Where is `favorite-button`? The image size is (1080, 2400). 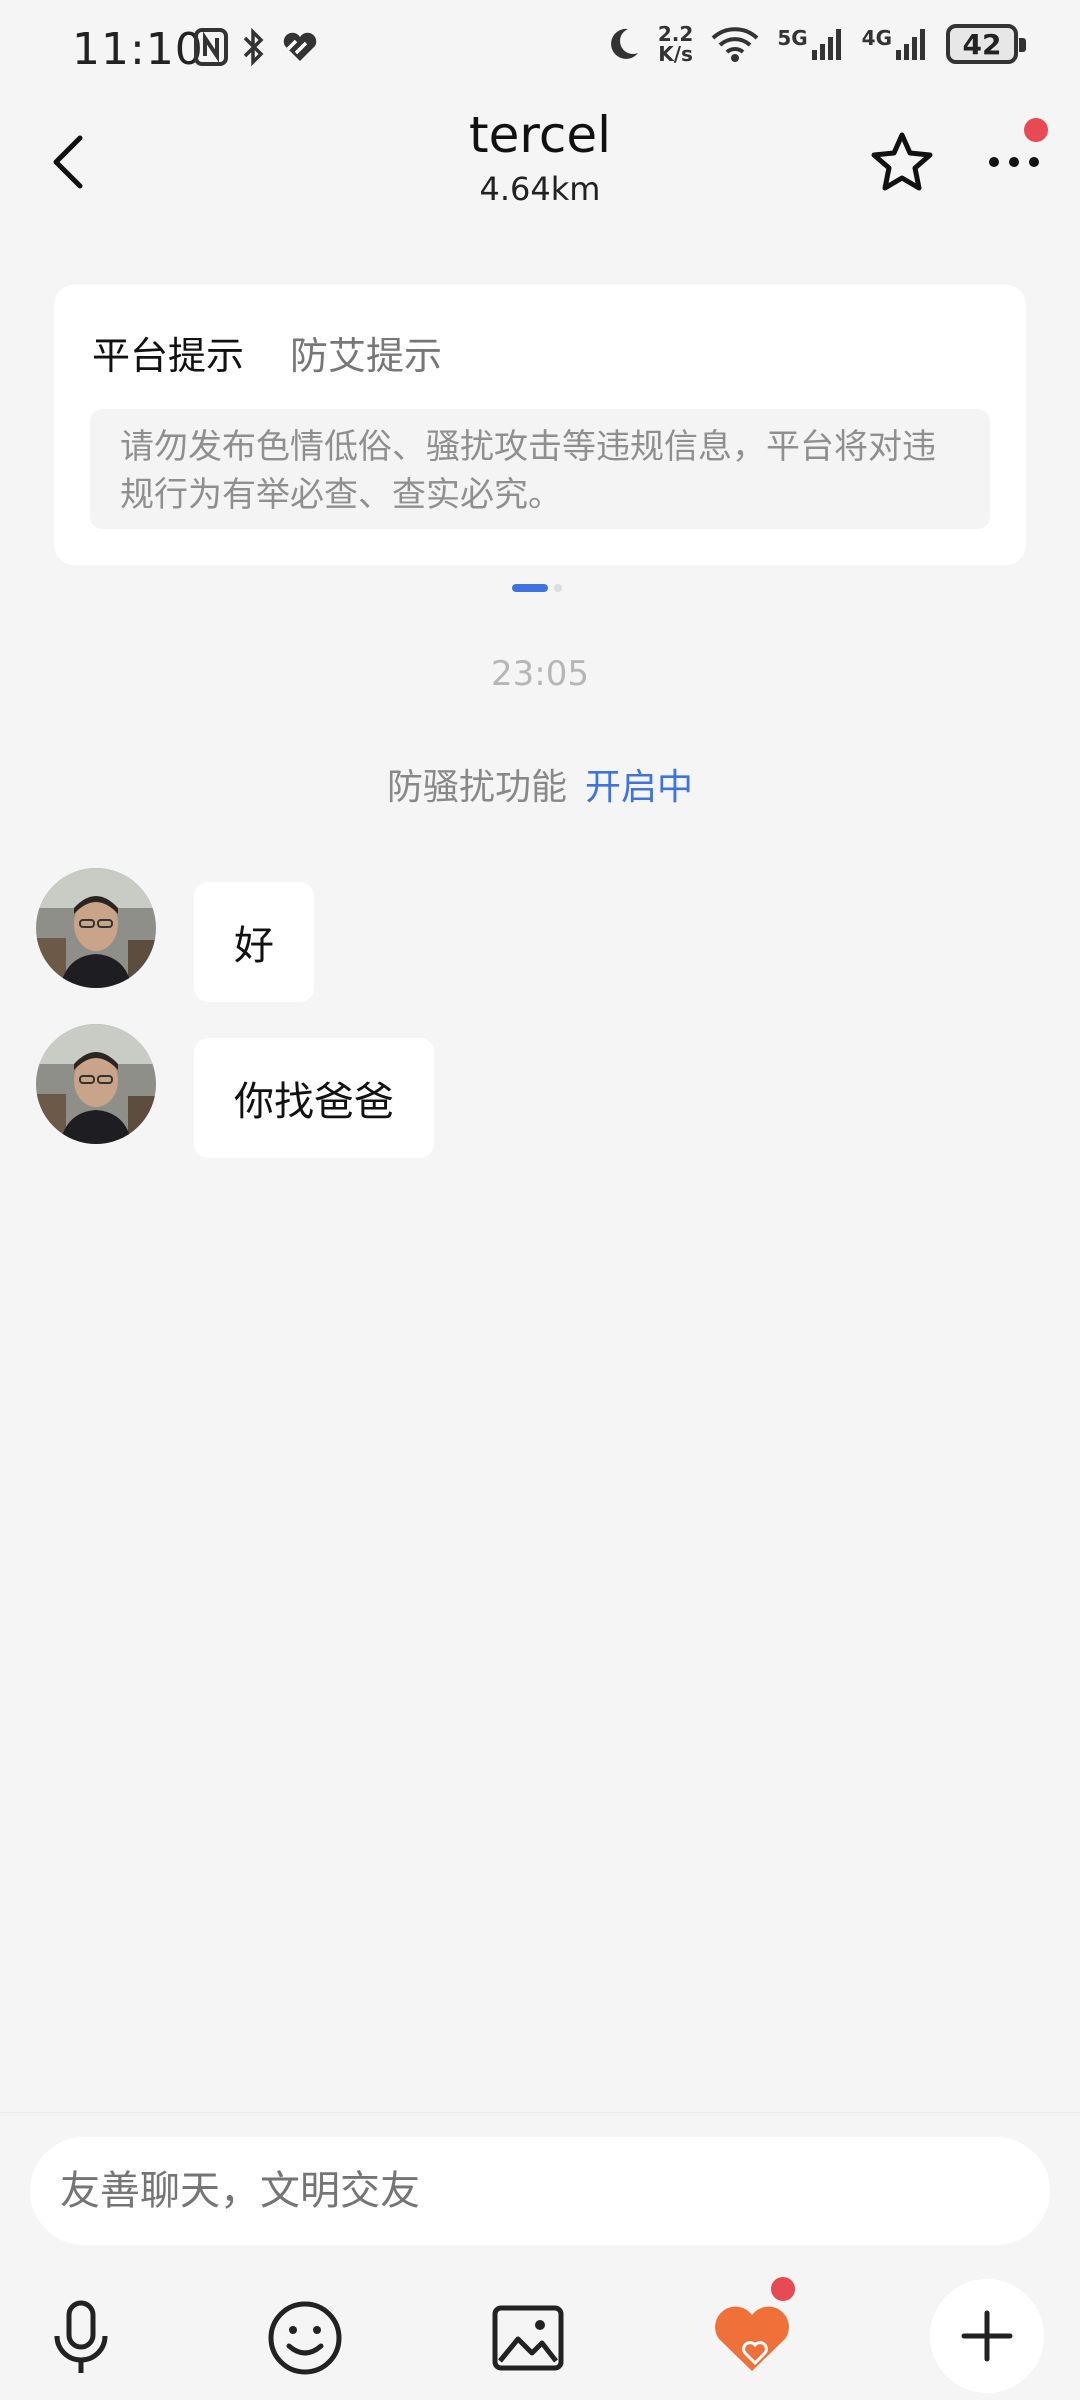
favorite-button is located at coordinates (902, 162).